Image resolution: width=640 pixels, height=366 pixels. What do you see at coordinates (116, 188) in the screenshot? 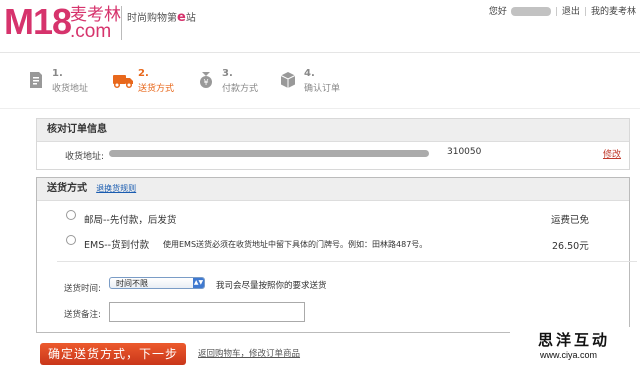
I see `return-rules-link: 退换货规则` at bounding box center [116, 188].